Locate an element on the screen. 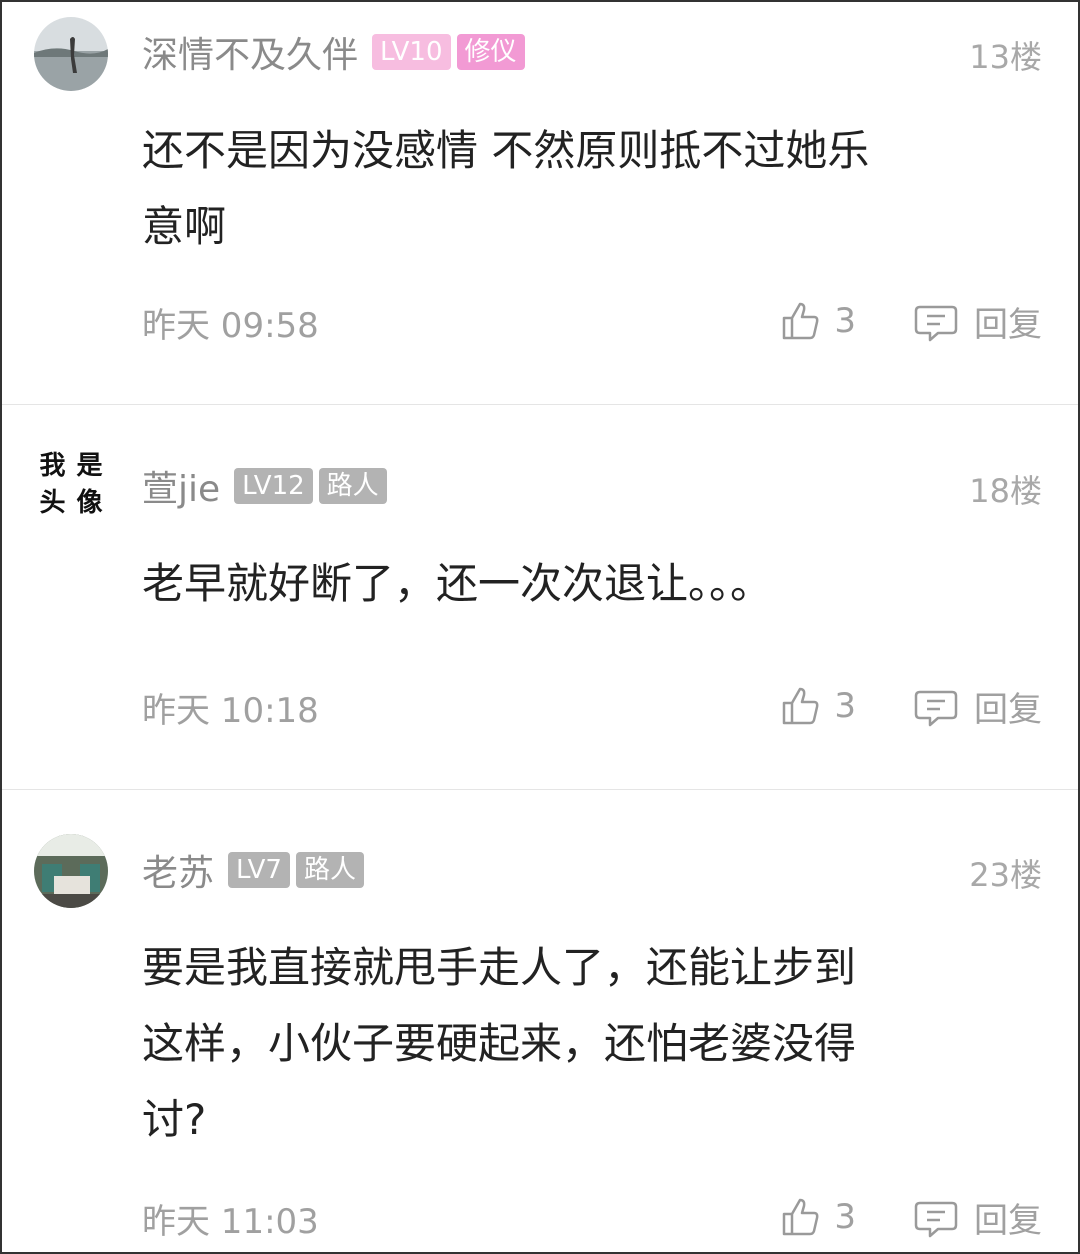 This screenshot has width=1080, height=1254. comment-line: 老早就好断了，还一次次退让。。。 is located at coordinates (457, 583).